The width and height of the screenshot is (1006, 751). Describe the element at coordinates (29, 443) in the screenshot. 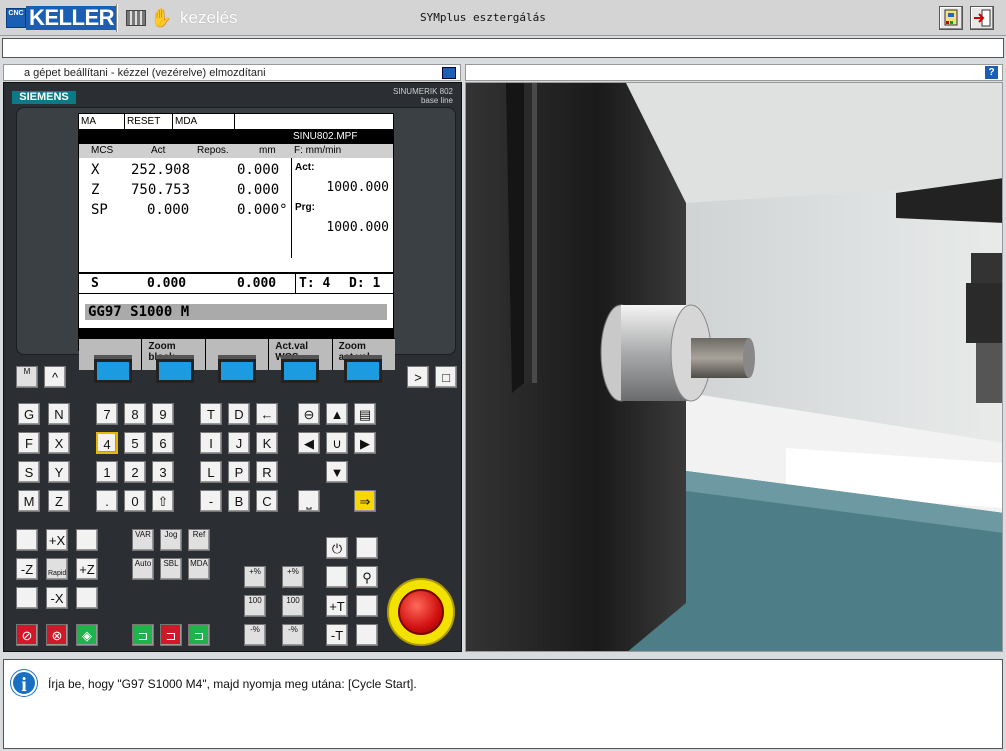

I see `key-f: F` at that location.